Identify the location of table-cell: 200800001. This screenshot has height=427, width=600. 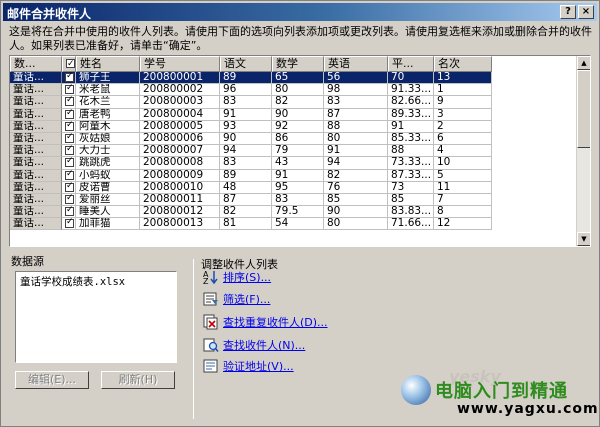
(180, 78).